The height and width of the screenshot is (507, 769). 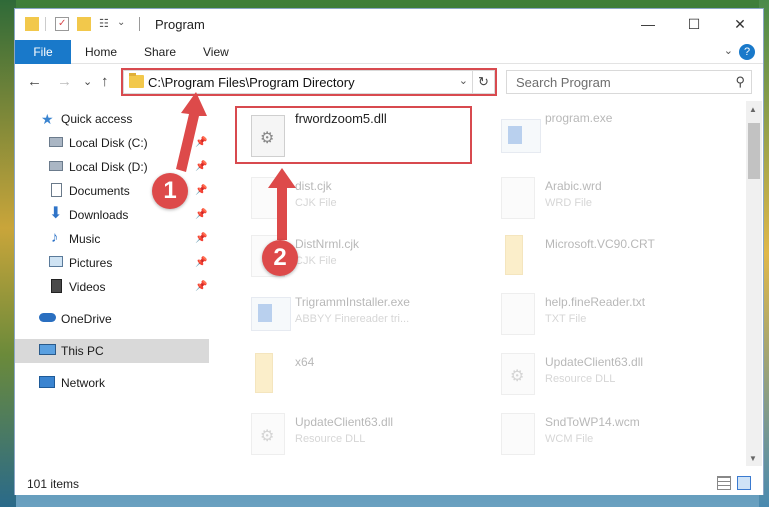 I want to click on annotation-arrows, so click(x=236, y=166).